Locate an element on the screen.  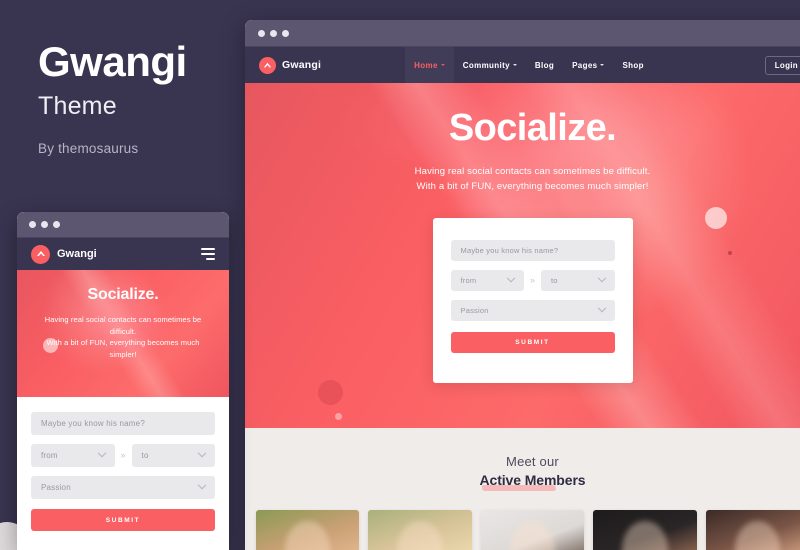
hamburger-menu-icon is located at coordinates (208, 254).